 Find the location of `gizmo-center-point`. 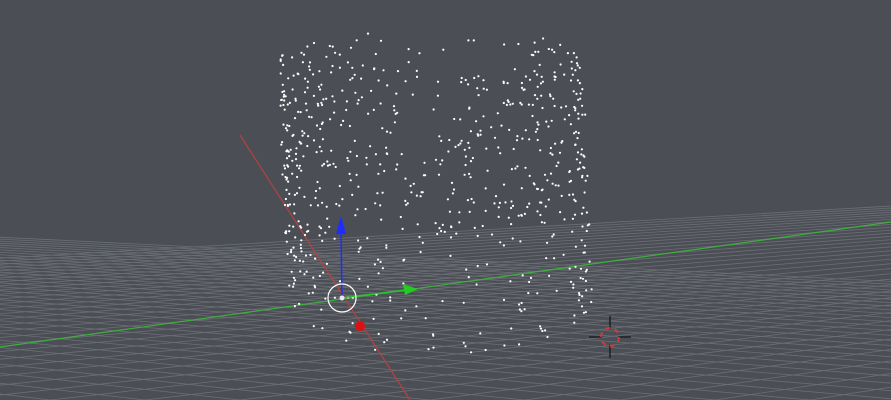

gizmo-center-point is located at coordinates (342, 298).